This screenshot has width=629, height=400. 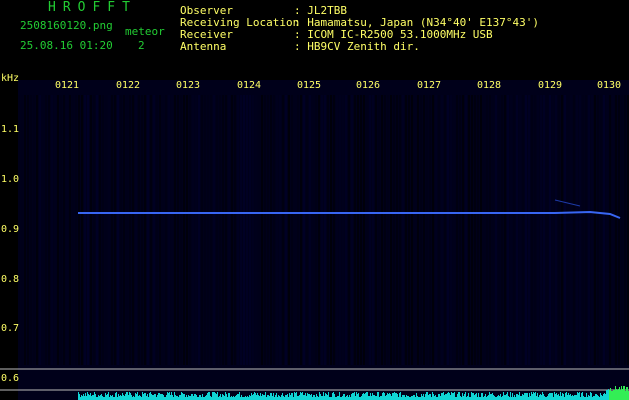 I want to click on freq-tick: 0.7, so click(x=10, y=328).